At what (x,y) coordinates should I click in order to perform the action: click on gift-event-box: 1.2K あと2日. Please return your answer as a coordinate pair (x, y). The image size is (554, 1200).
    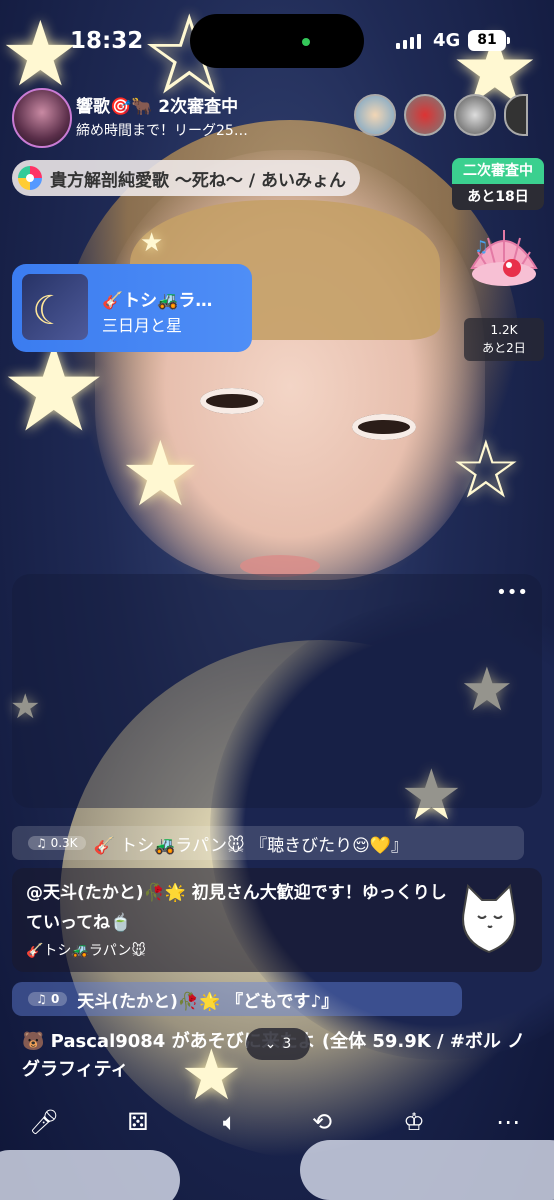
    Looking at the image, I should click on (504, 339).